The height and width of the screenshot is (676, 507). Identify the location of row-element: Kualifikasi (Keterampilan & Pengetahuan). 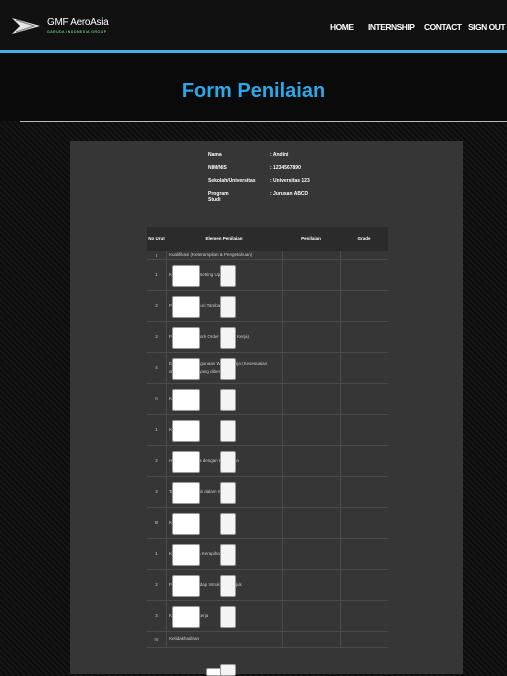
(211, 254).